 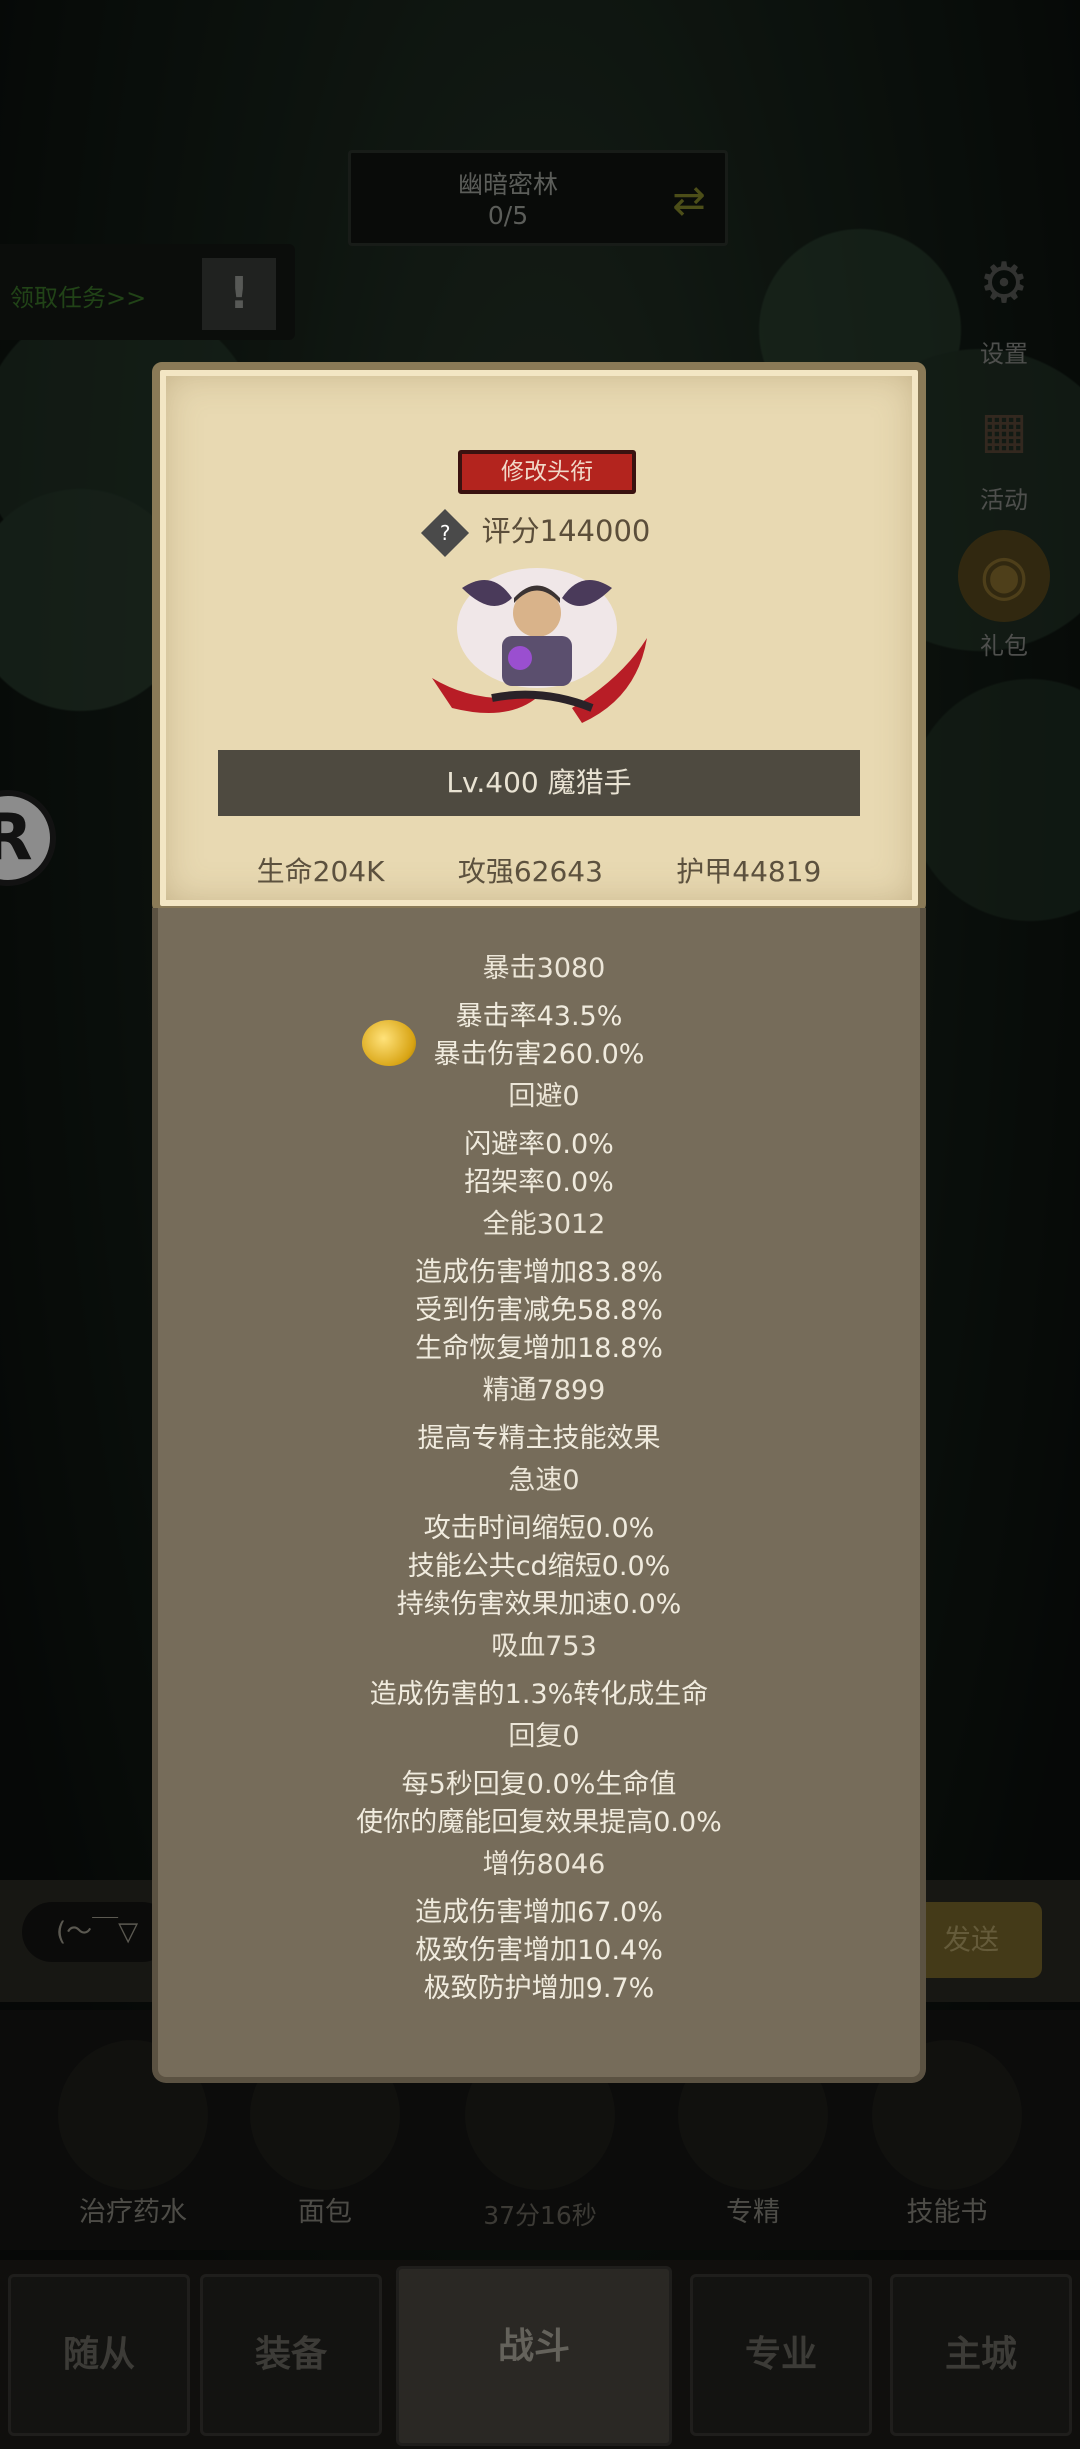 What do you see at coordinates (539, 1950) in the screenshot?
I see `stat-line: 极致伤害增加10.4%` at bounding box center [539, 1950].